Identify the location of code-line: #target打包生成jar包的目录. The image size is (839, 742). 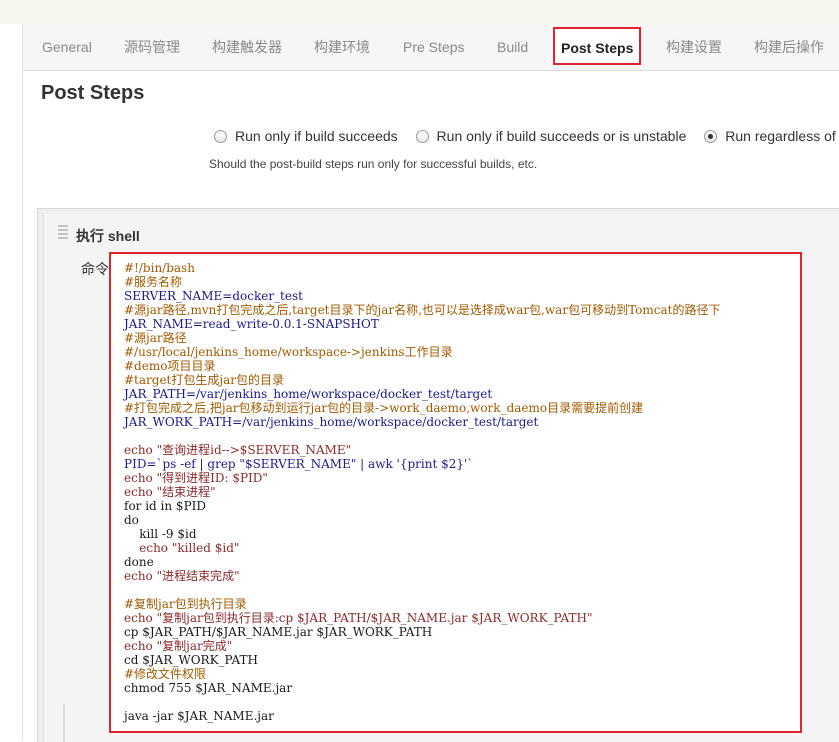
(204, 380).